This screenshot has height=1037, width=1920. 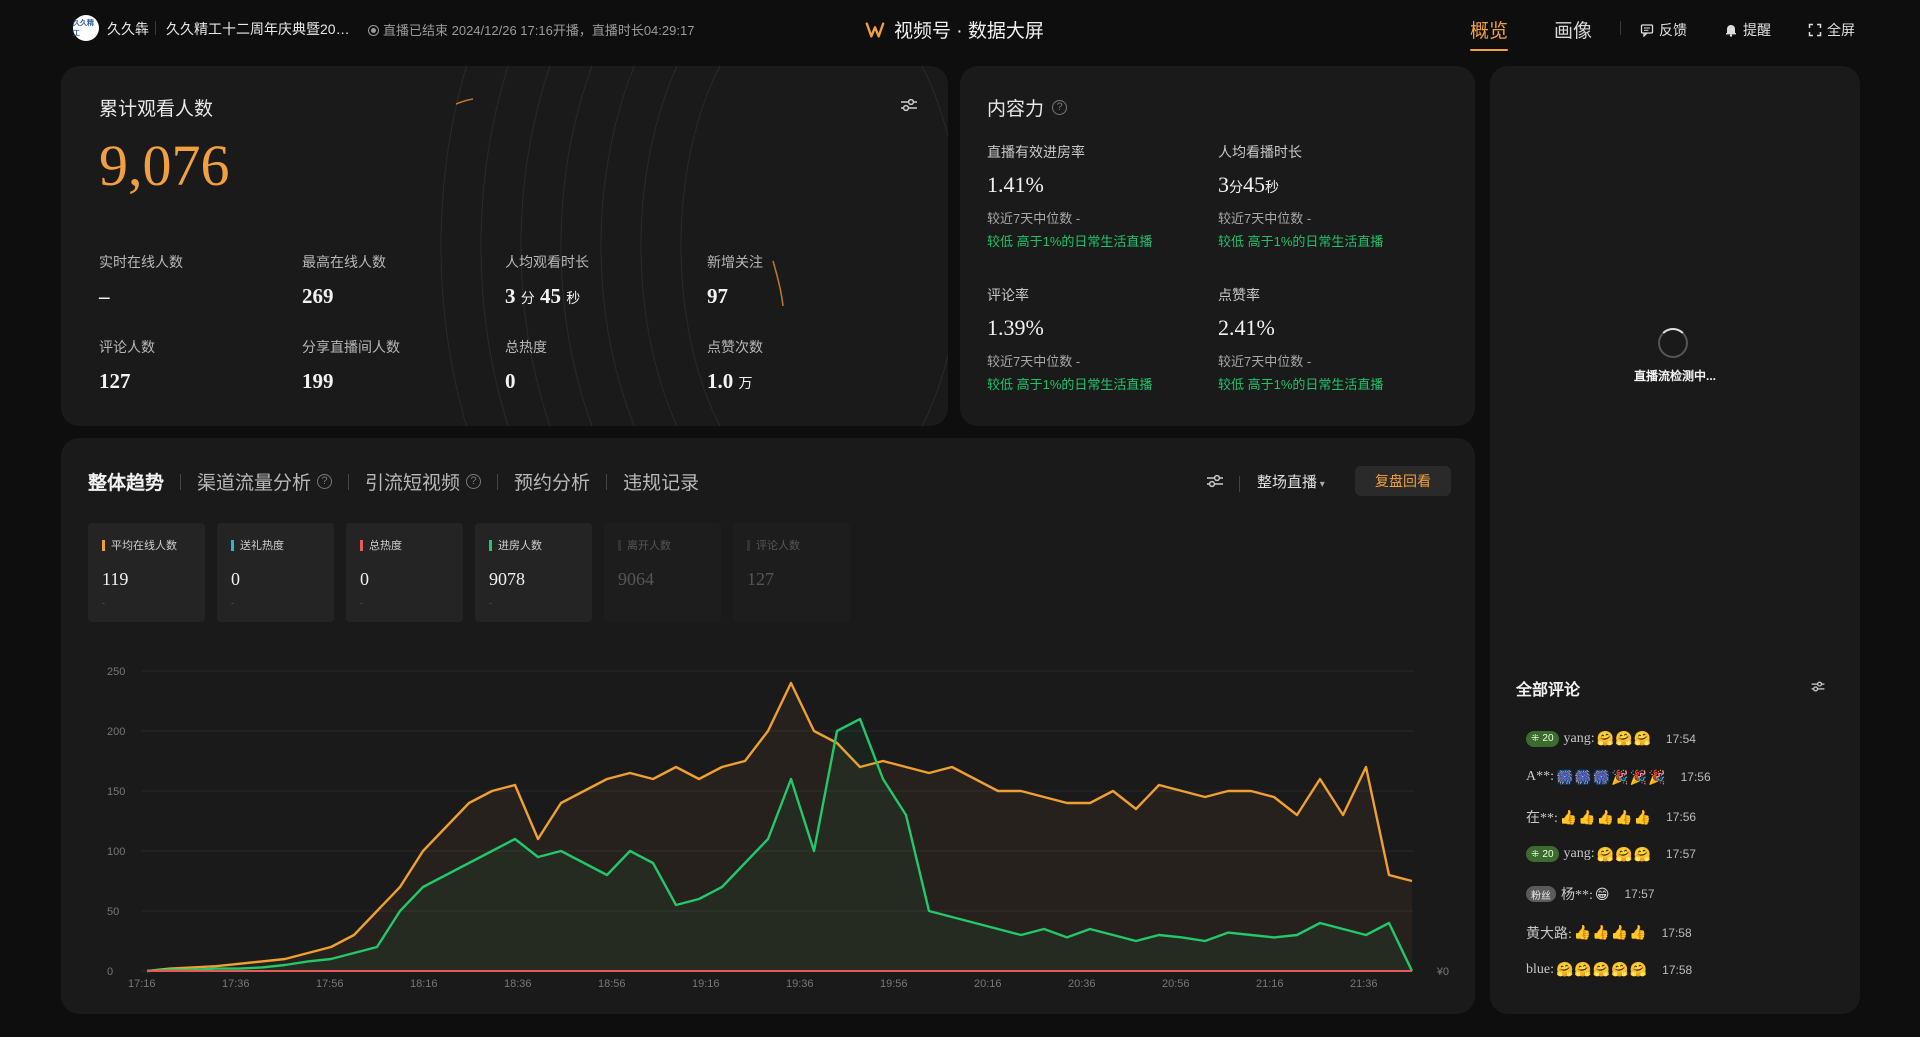 I want to click on fullscreen-button: 全屏, so click(x=1831, y=30).